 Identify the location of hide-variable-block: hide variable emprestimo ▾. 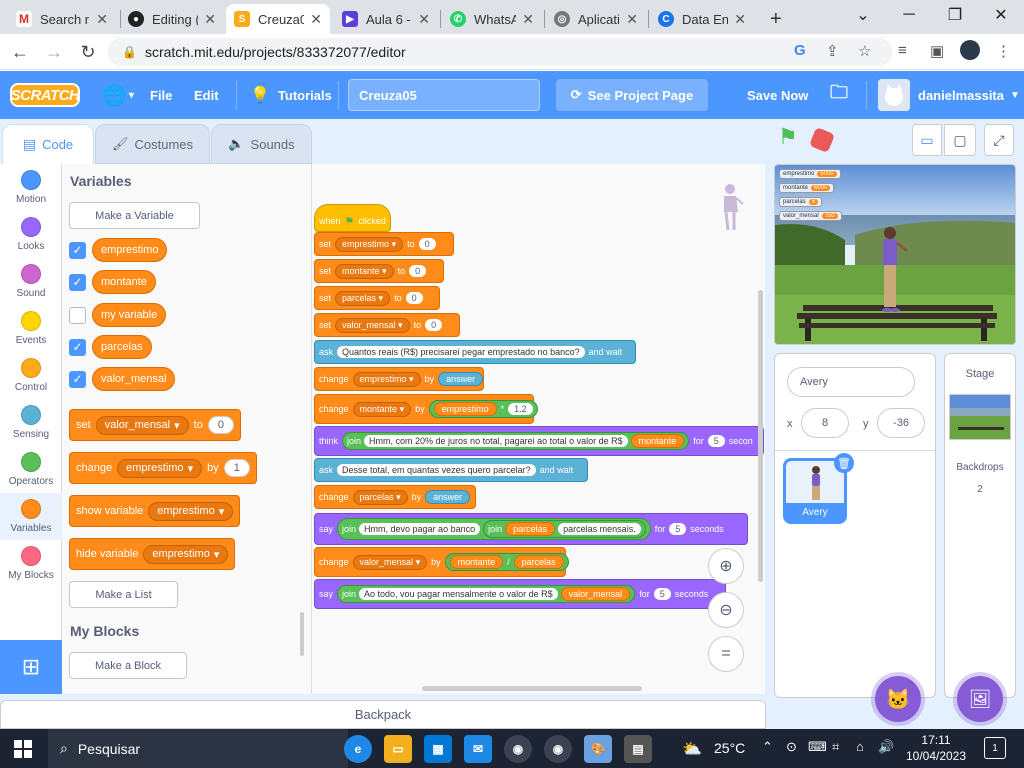
(152, 554).